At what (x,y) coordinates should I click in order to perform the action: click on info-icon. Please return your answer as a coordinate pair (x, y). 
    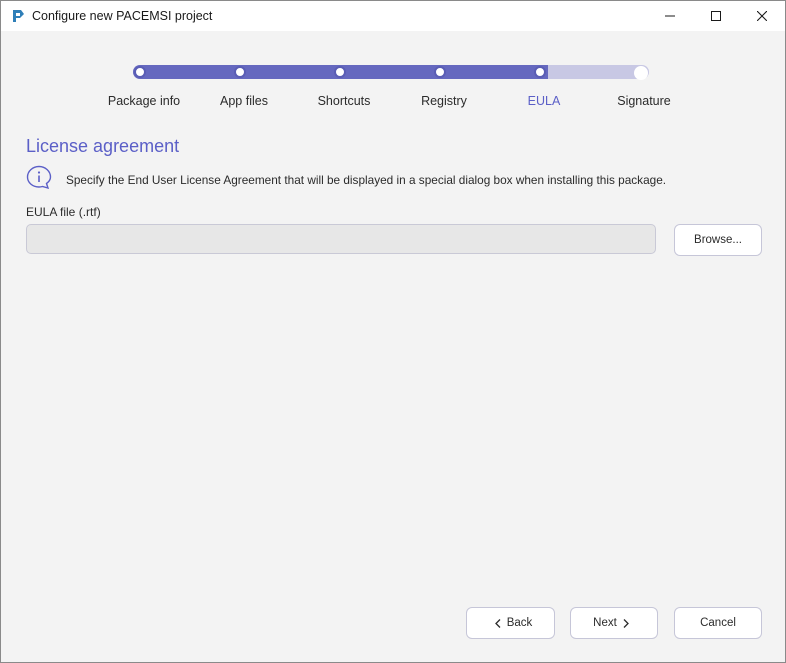
    Looking at the image, I should click on (39, 177).